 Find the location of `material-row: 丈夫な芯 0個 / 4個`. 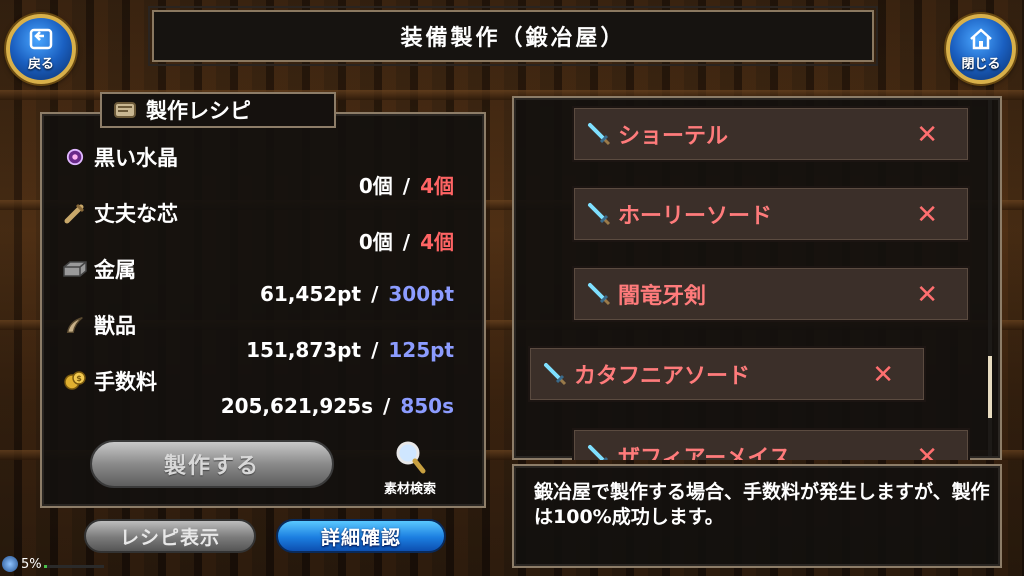

material-row: 丈夫な芯 0個 / 4個 is located at coordinates (258, 226).